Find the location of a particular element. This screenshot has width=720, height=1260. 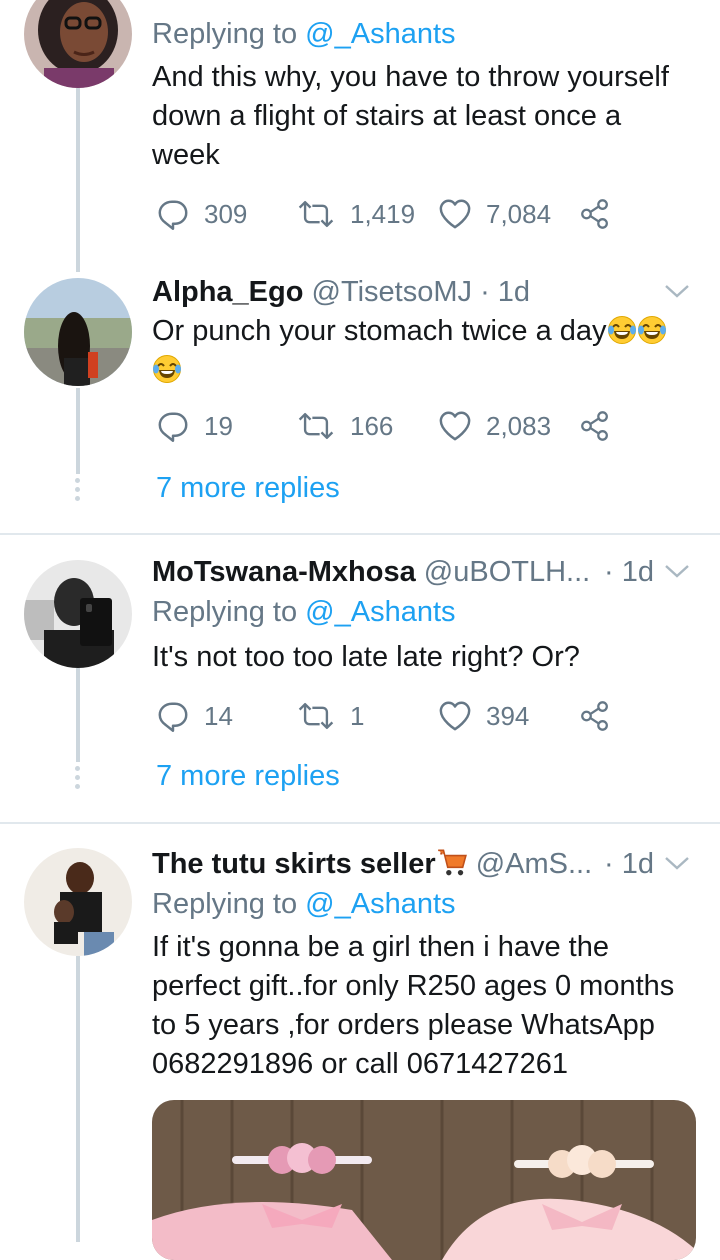

like-count: 7,084 is located at coordinates (519, 213).